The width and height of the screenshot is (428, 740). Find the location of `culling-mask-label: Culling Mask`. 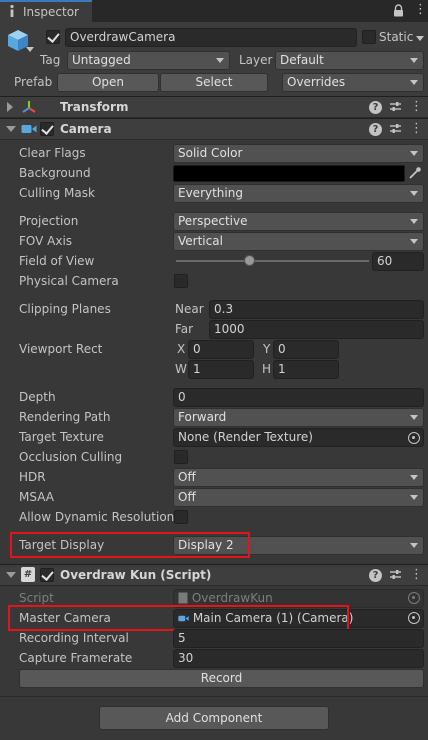

culling-mask-label: Culling Mask is located at coordinates (57, 193).